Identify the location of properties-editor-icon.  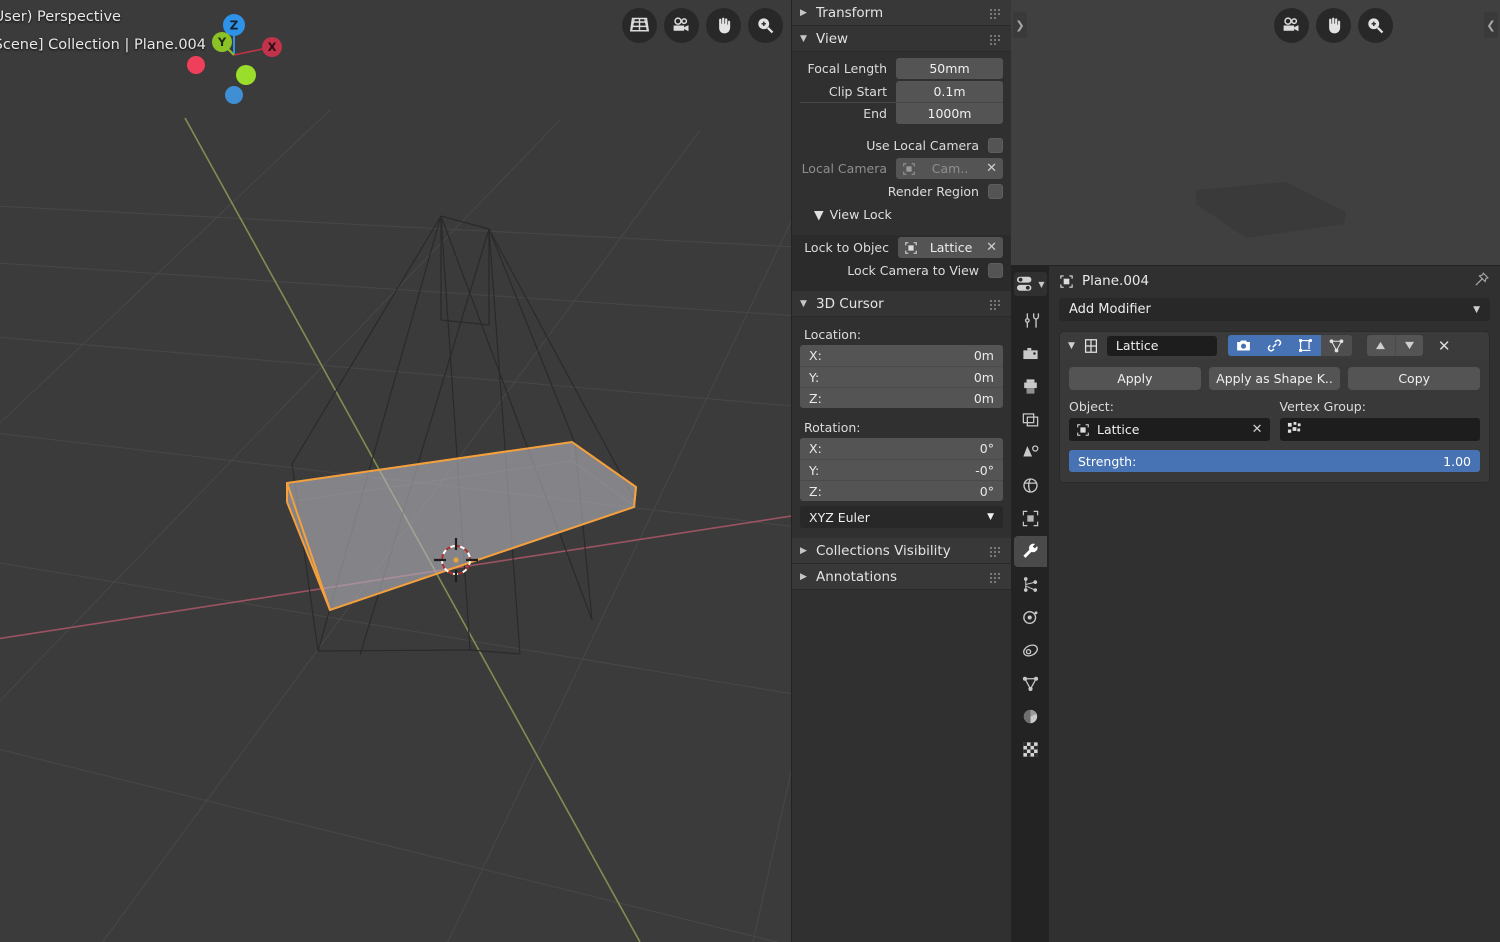
(1024, 283).